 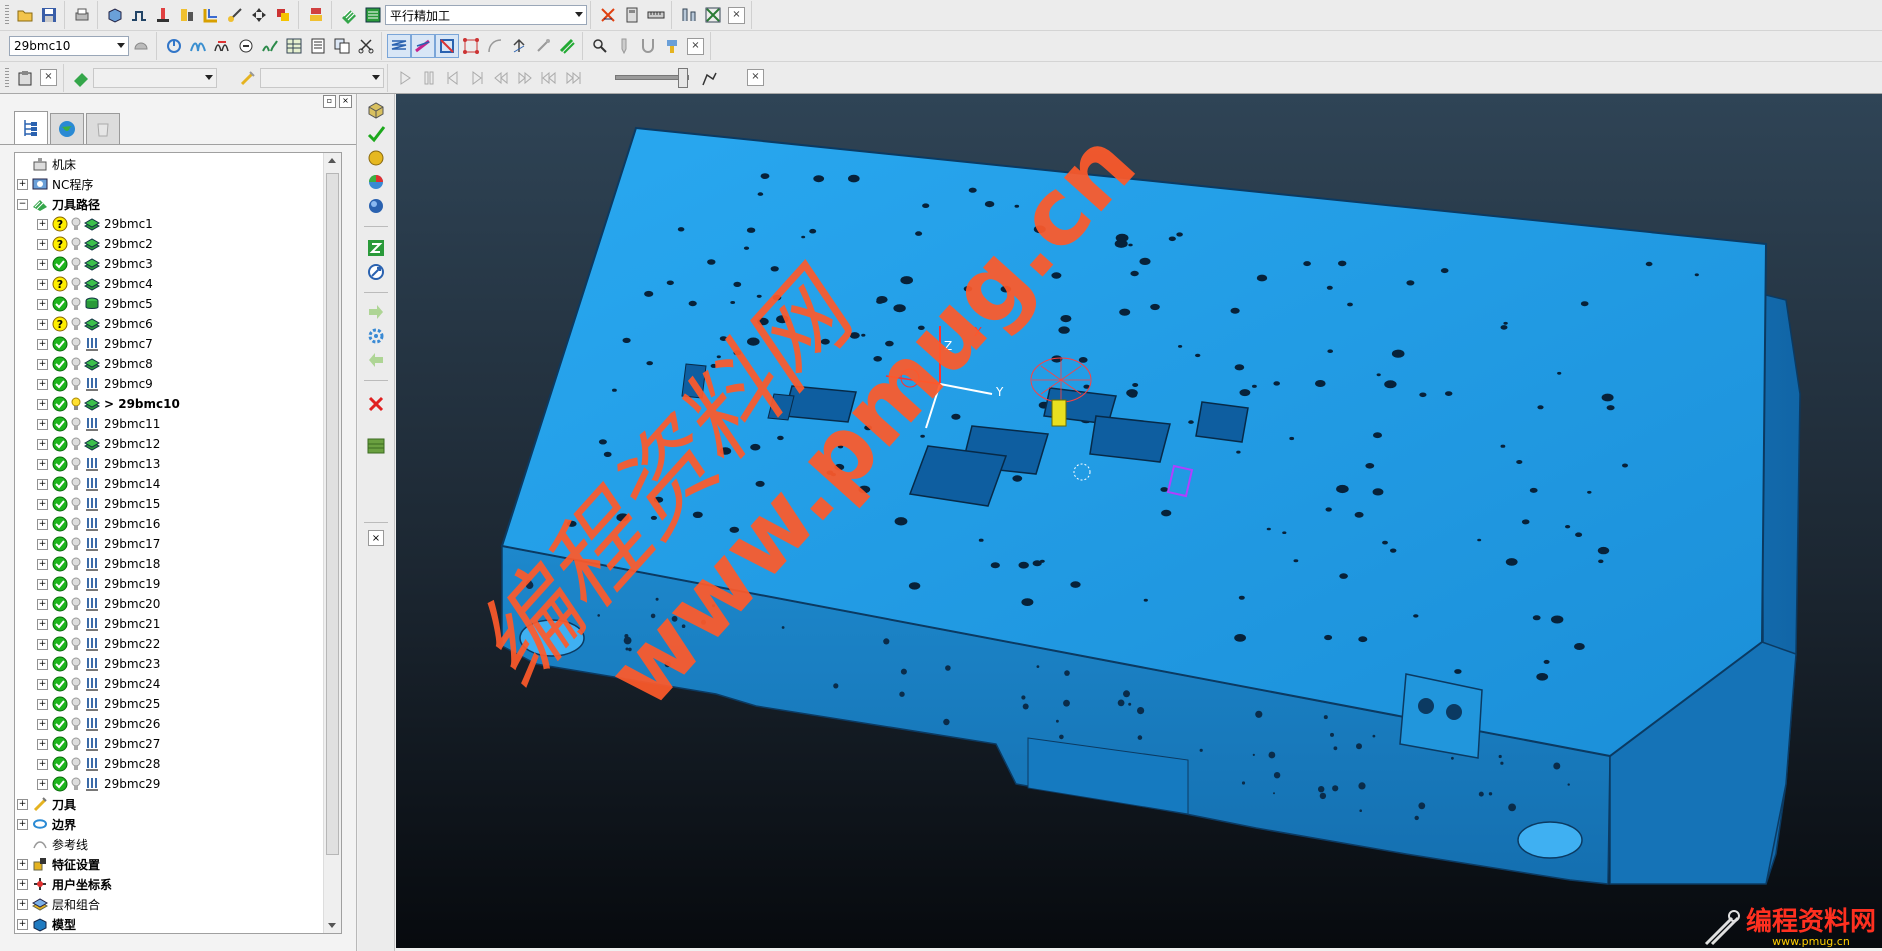 I want to click on tree-item: + 边界, so click(x=178, y=824).